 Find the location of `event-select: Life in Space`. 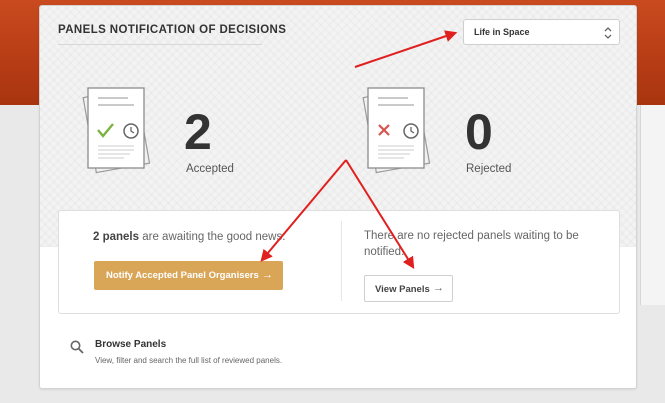

event-select: Life in Space is located at coordinates (541, 32).